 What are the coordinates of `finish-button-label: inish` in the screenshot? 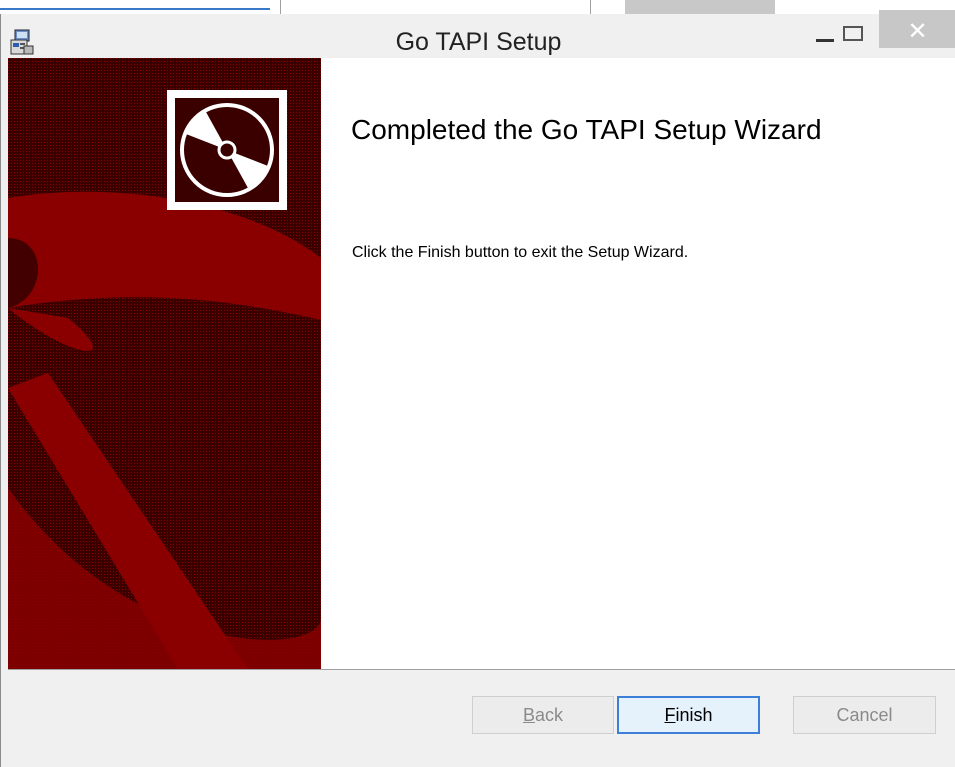 It's located at (694, 714).